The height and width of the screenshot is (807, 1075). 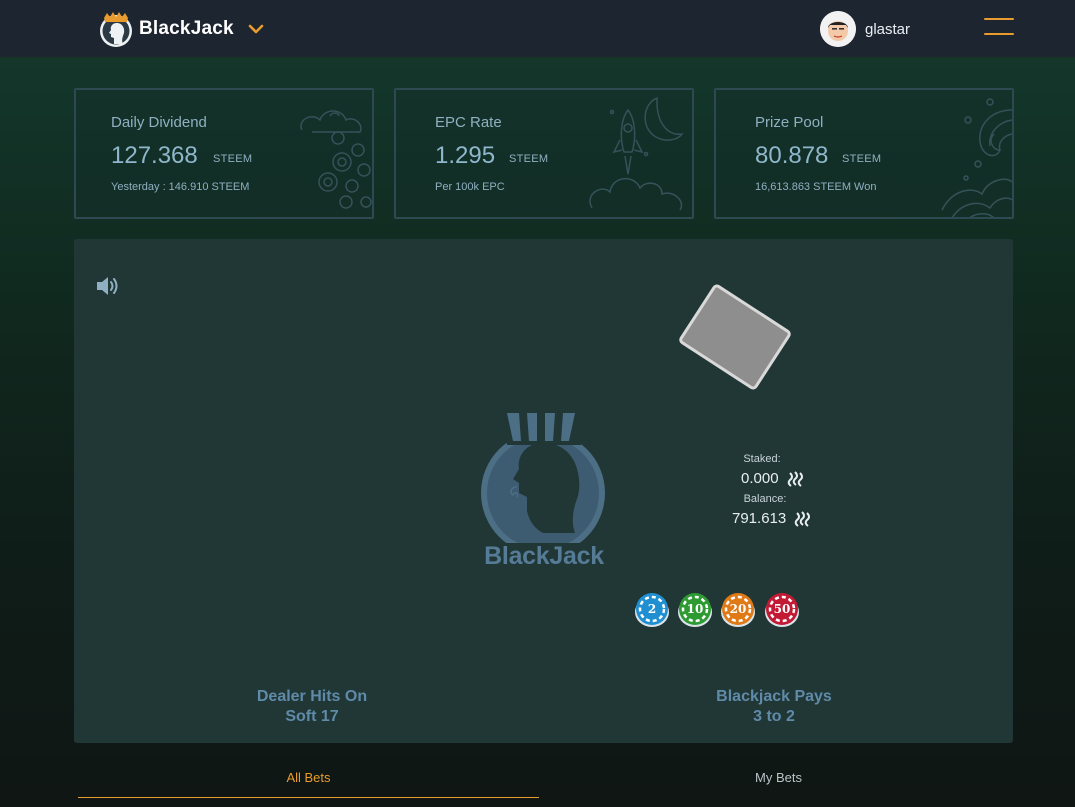 I want to click on avatar-face-icon, so click(x=838, y=29).